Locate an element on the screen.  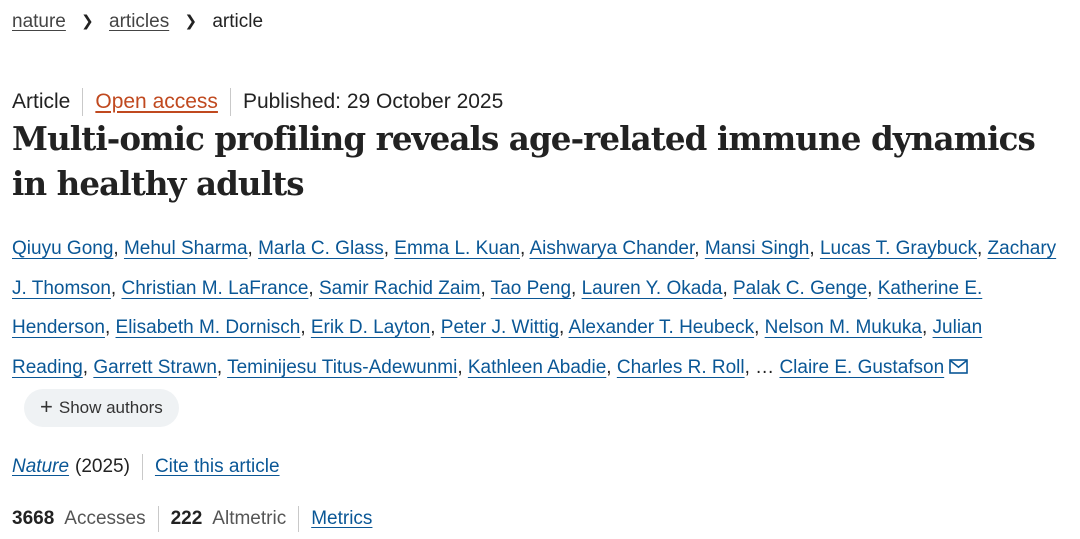
breadcrumb-articles-link: articles is located at coordinates (139, 21).